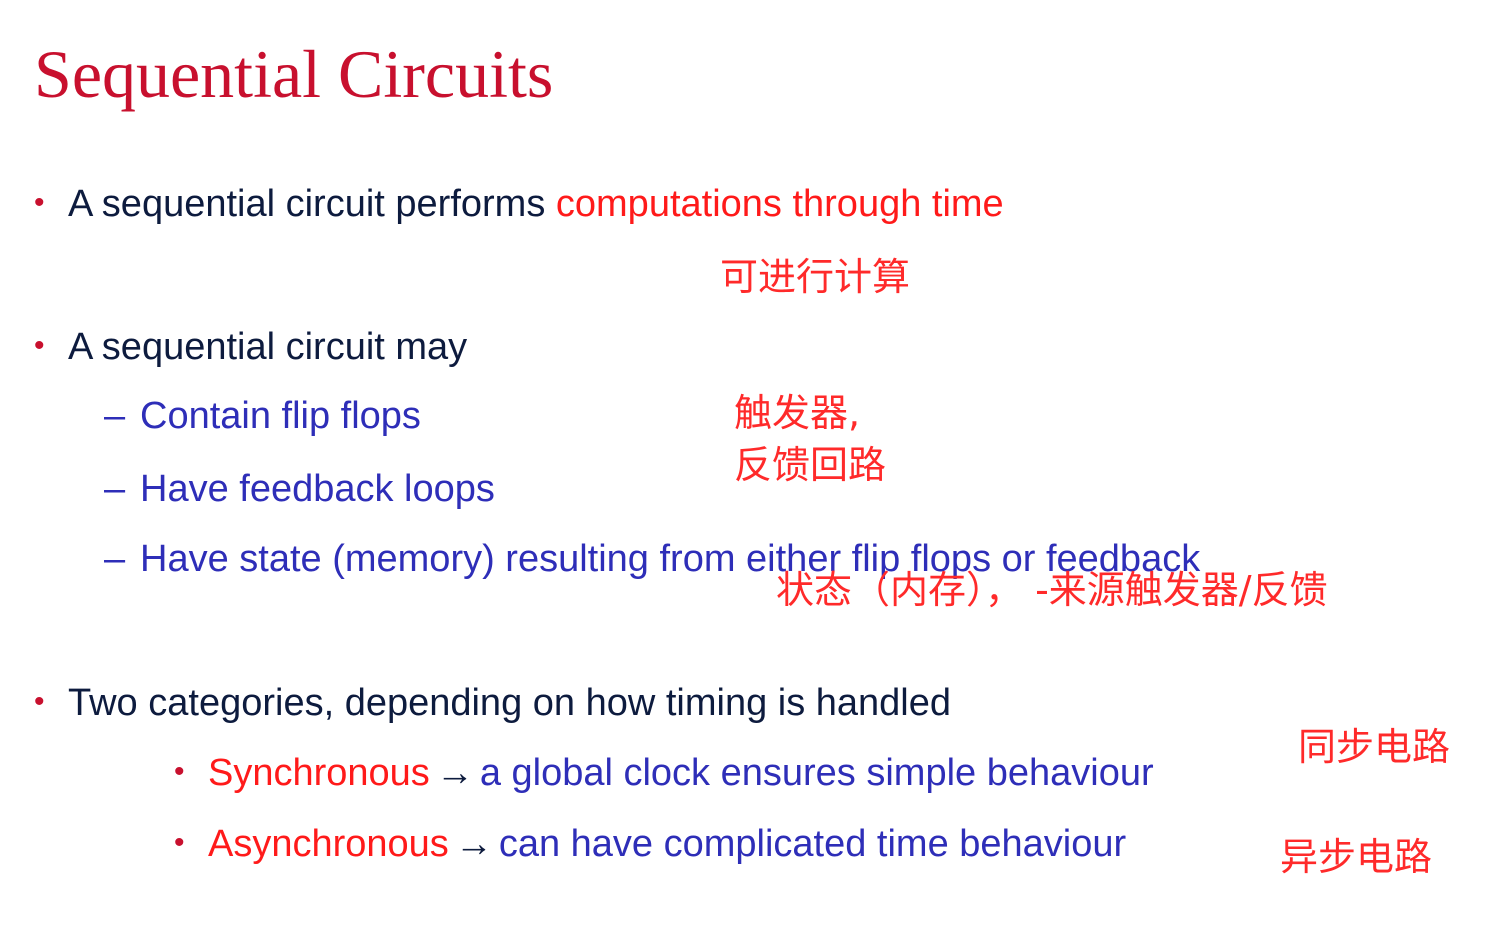 The height and width of the screenshot is (944, 1501). I want to click on subitem-term: Asynchronous, so click(328, 844).